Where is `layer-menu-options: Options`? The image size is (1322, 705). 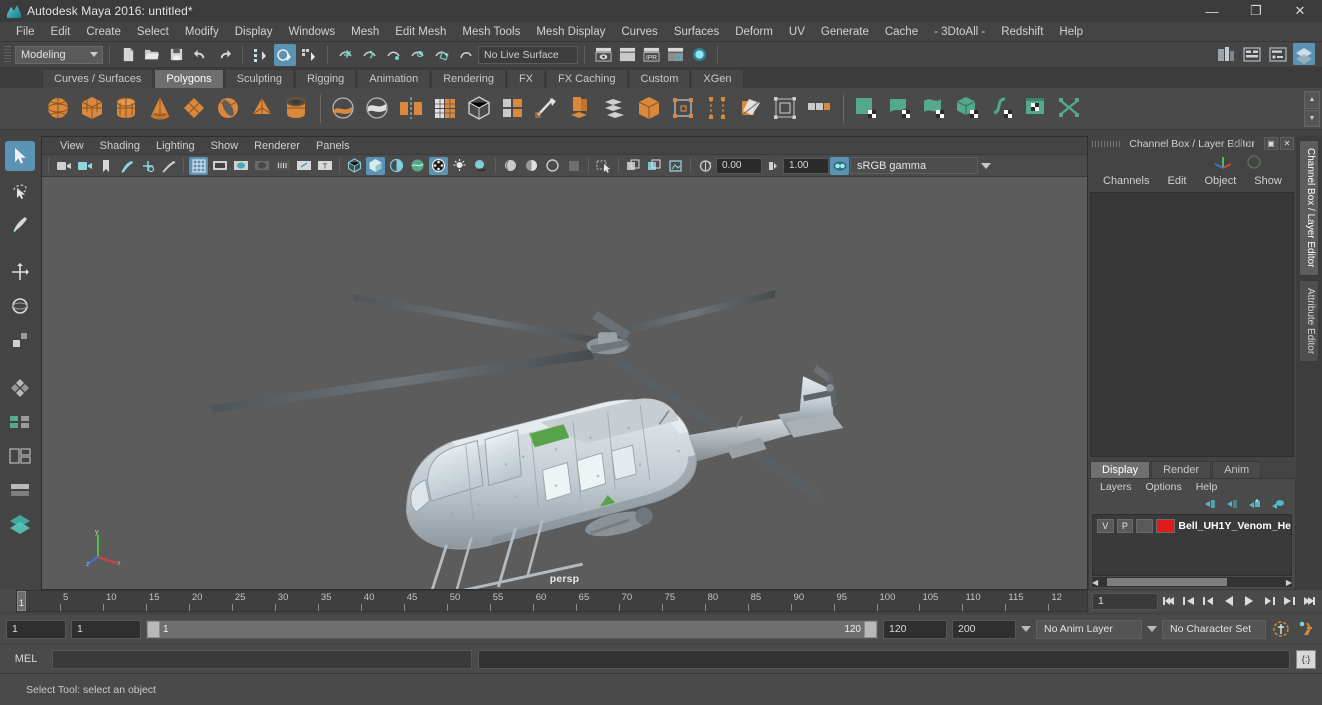
layer-menu-options: Options is located at coordinates (1164, 487).